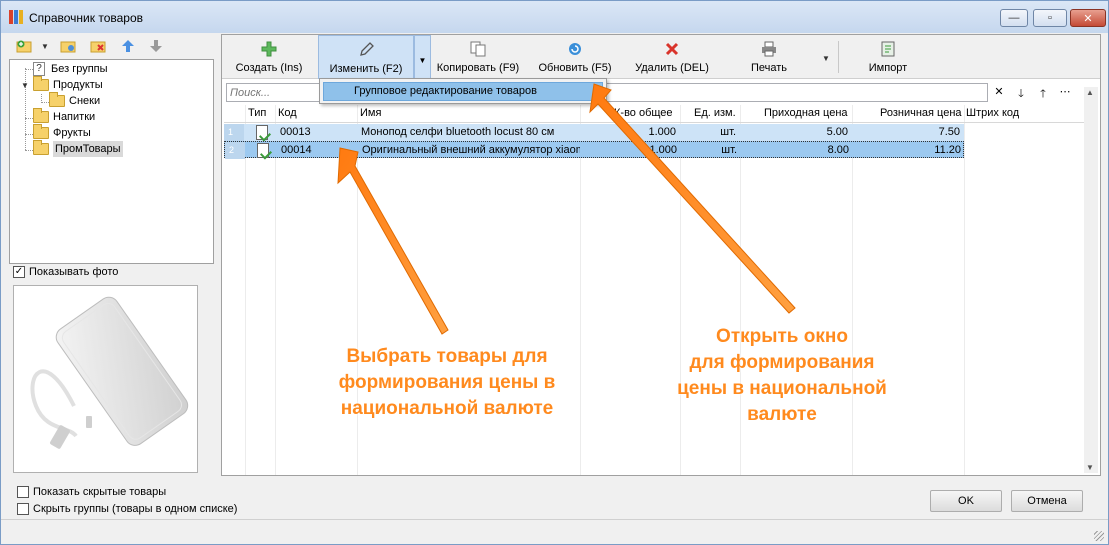 Image resolution: width=1109 pixels, height=545 pixels. I want to click on toolbar-separator, so click(838, 57).